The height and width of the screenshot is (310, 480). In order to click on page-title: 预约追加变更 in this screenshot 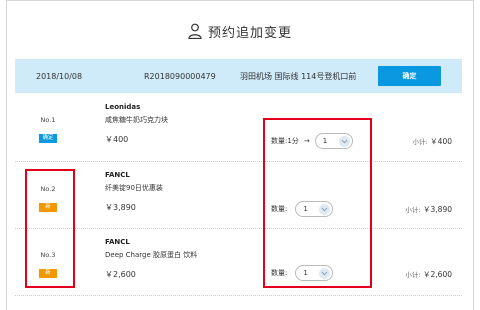, I will do `click(249, 33)`.